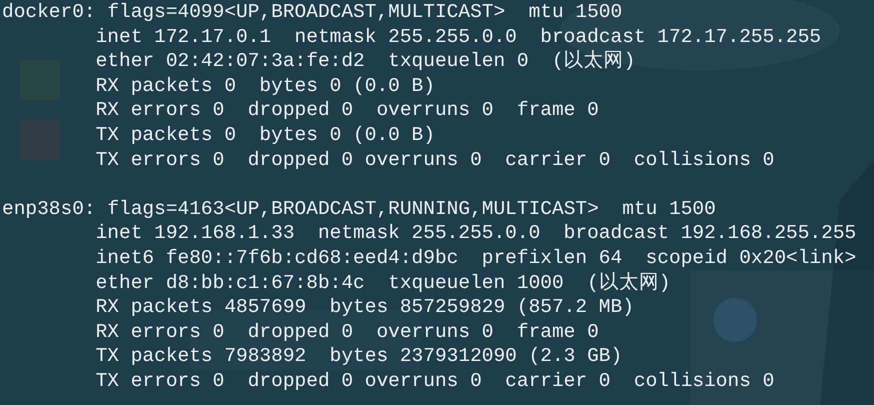  I want to click on terminal-line: inet 192.168.1.33 netmask 255.255.0.0 broadcast 192.168.255.255, so click(475, 233).